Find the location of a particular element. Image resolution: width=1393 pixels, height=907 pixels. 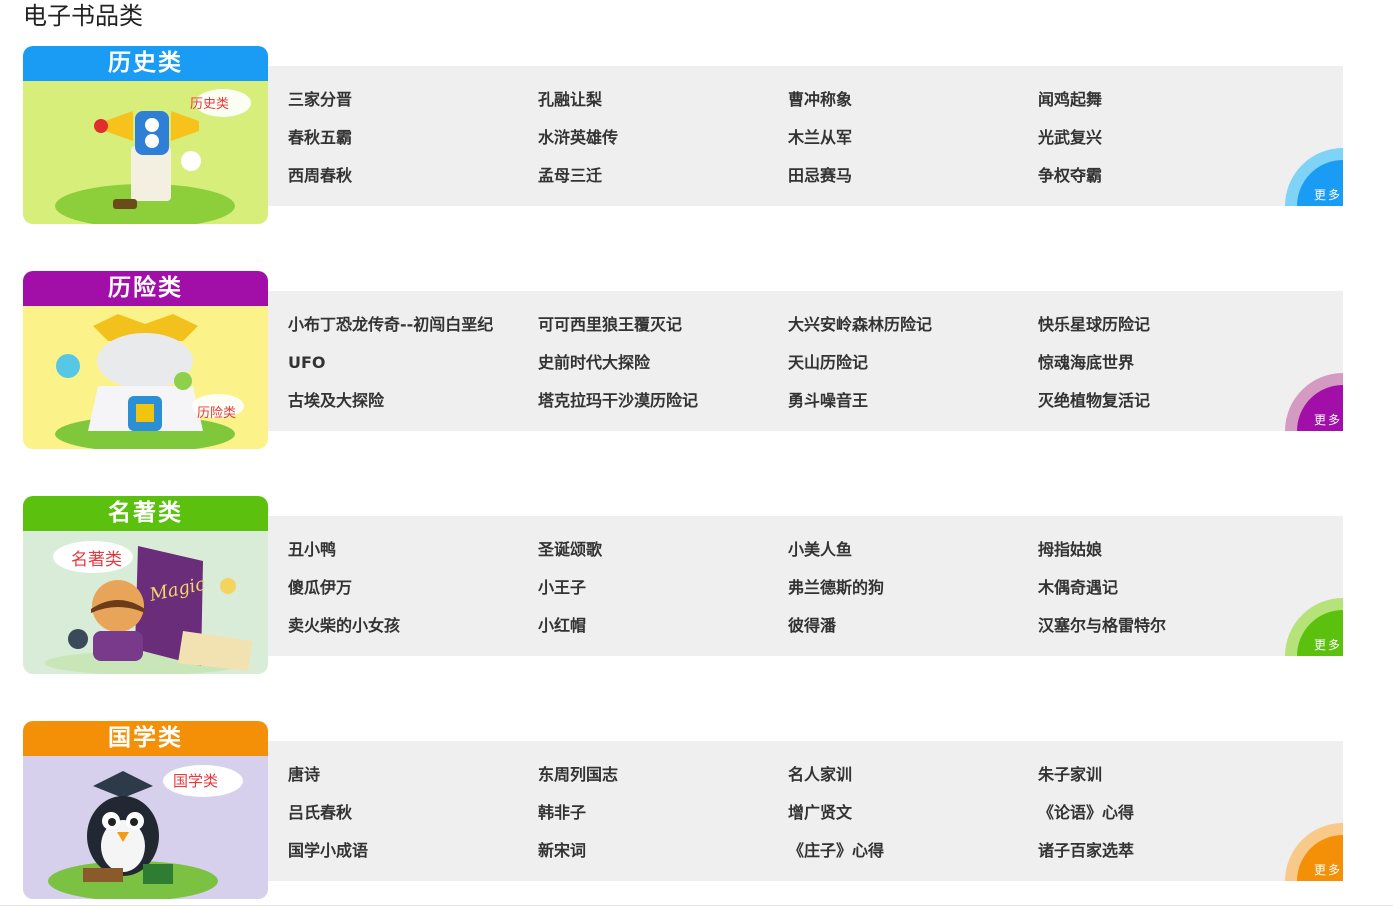

book-link: 惊魂海底世界 is located at coordinates (1163, 367).